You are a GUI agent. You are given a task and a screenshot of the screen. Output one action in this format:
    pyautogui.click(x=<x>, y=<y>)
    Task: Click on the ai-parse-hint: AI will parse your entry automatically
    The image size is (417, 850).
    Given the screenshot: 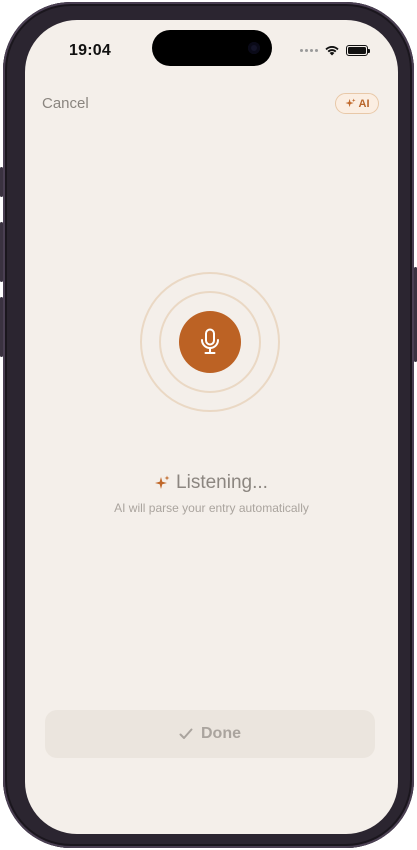 What is the action you would take?
    pyautogui.click(x=211, y=508)
    